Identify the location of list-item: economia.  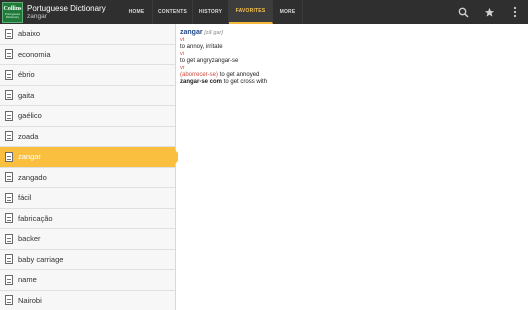
(87, 55).